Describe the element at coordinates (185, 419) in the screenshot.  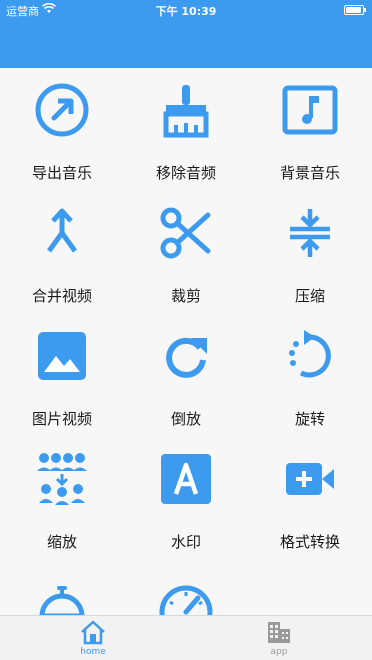
I see `tool-label: 倒放` at that location.